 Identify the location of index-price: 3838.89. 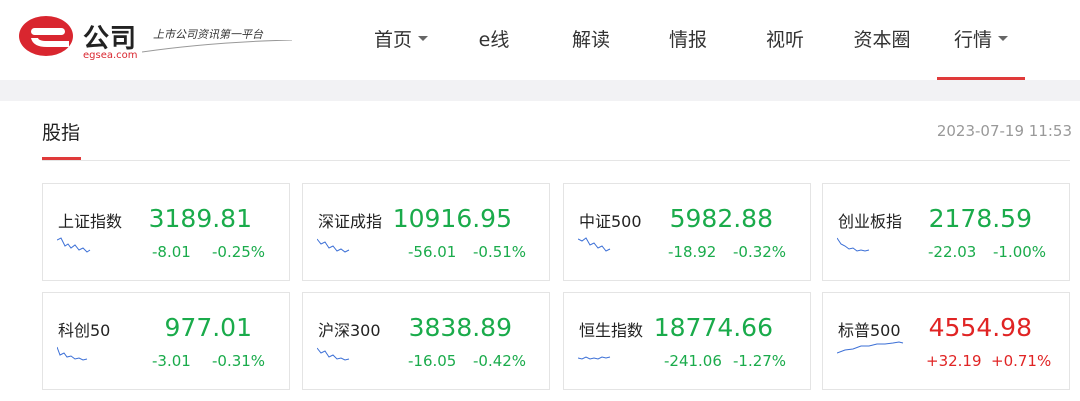
(460, 327).